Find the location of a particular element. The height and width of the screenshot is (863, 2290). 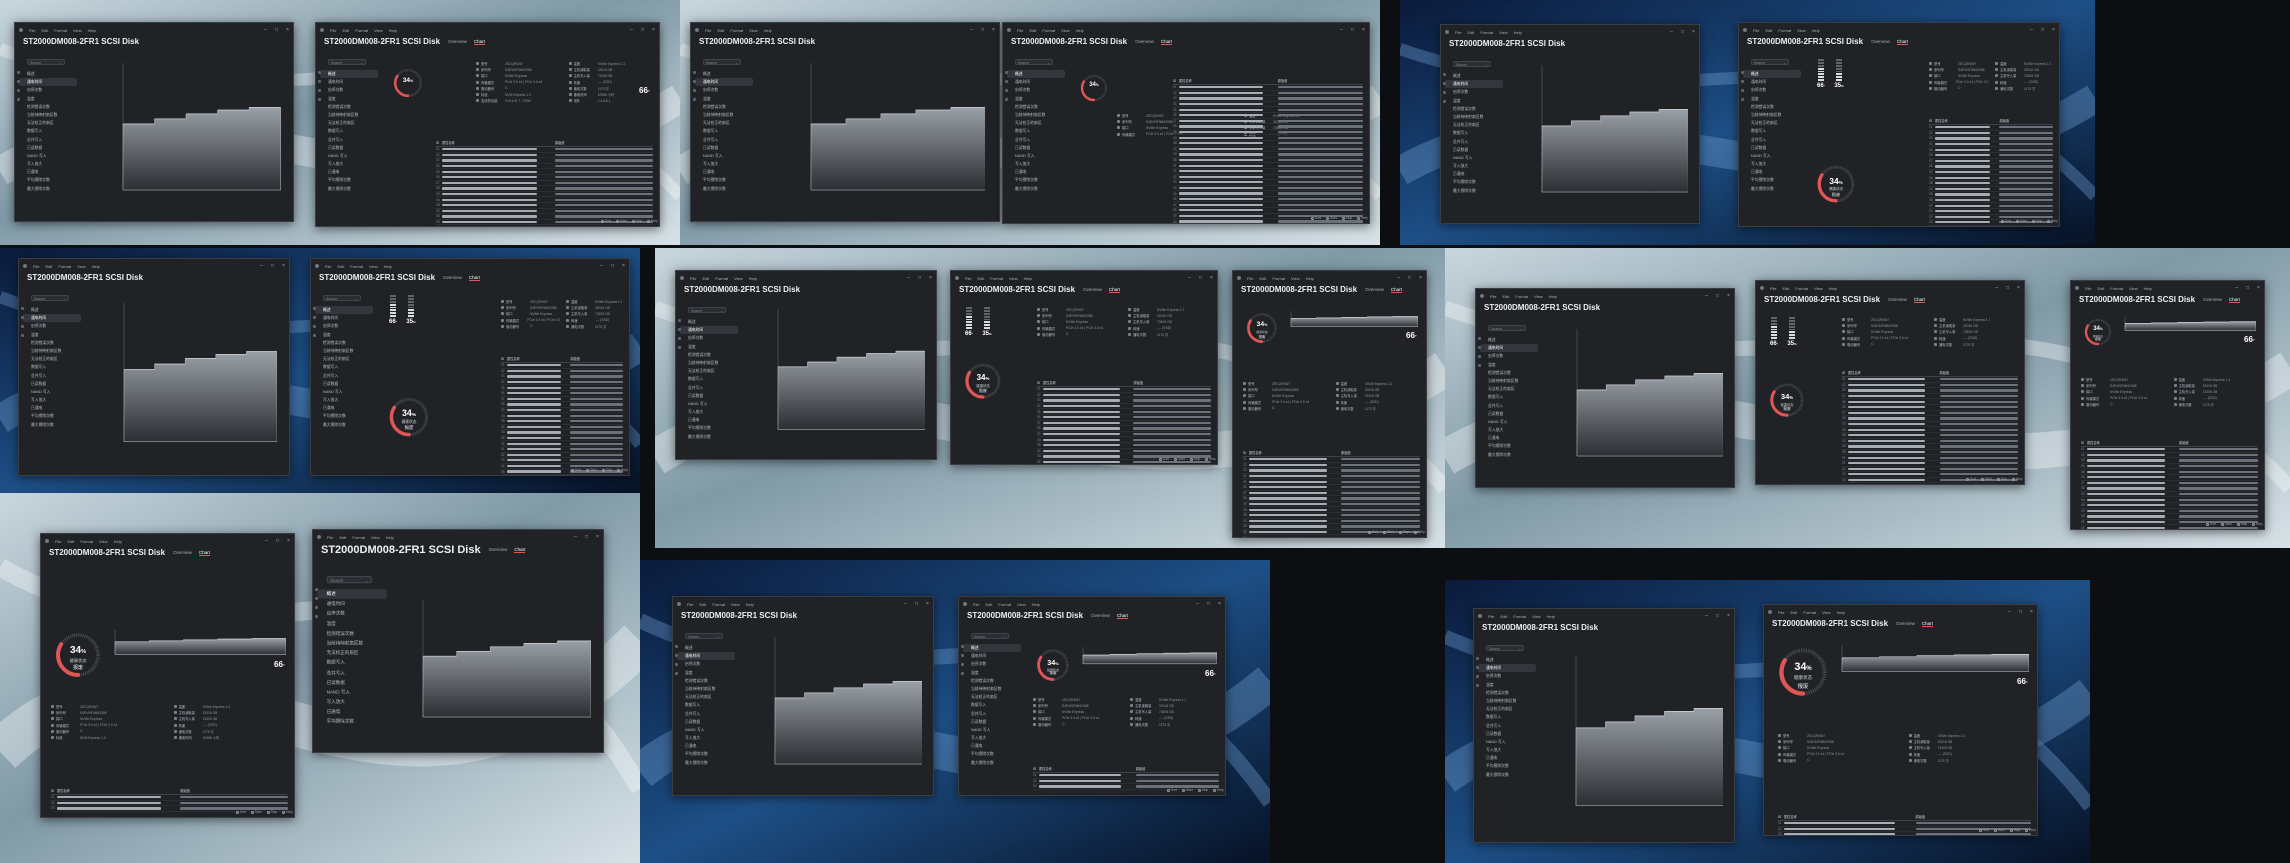

sidebar-item: 平均擦除次数 is located at coordinates (1507, 766).